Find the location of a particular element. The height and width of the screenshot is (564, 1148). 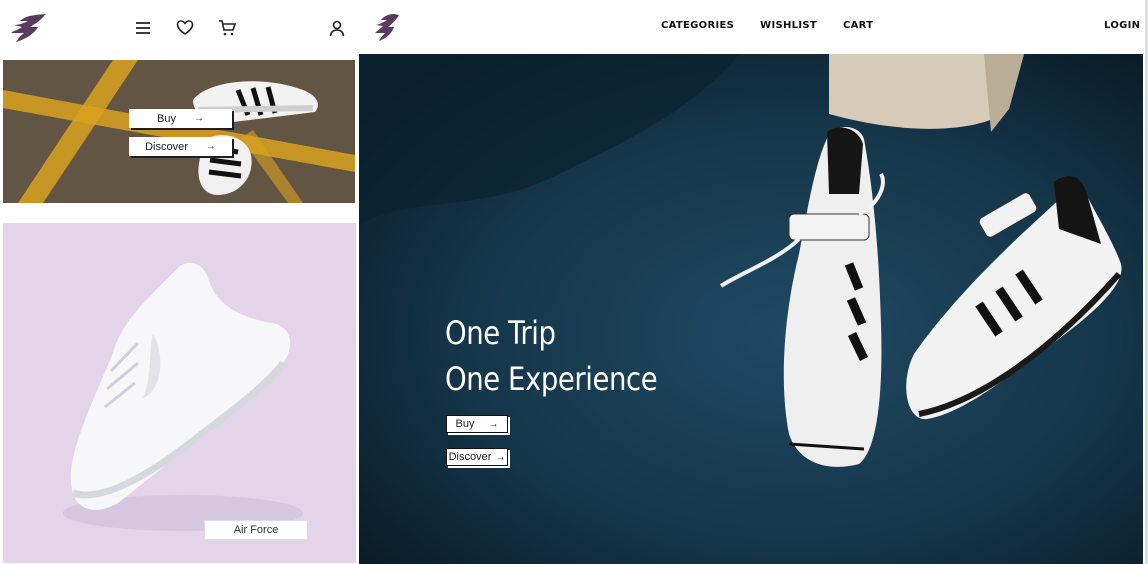

mobile-header is located at coordinates (179, 28).